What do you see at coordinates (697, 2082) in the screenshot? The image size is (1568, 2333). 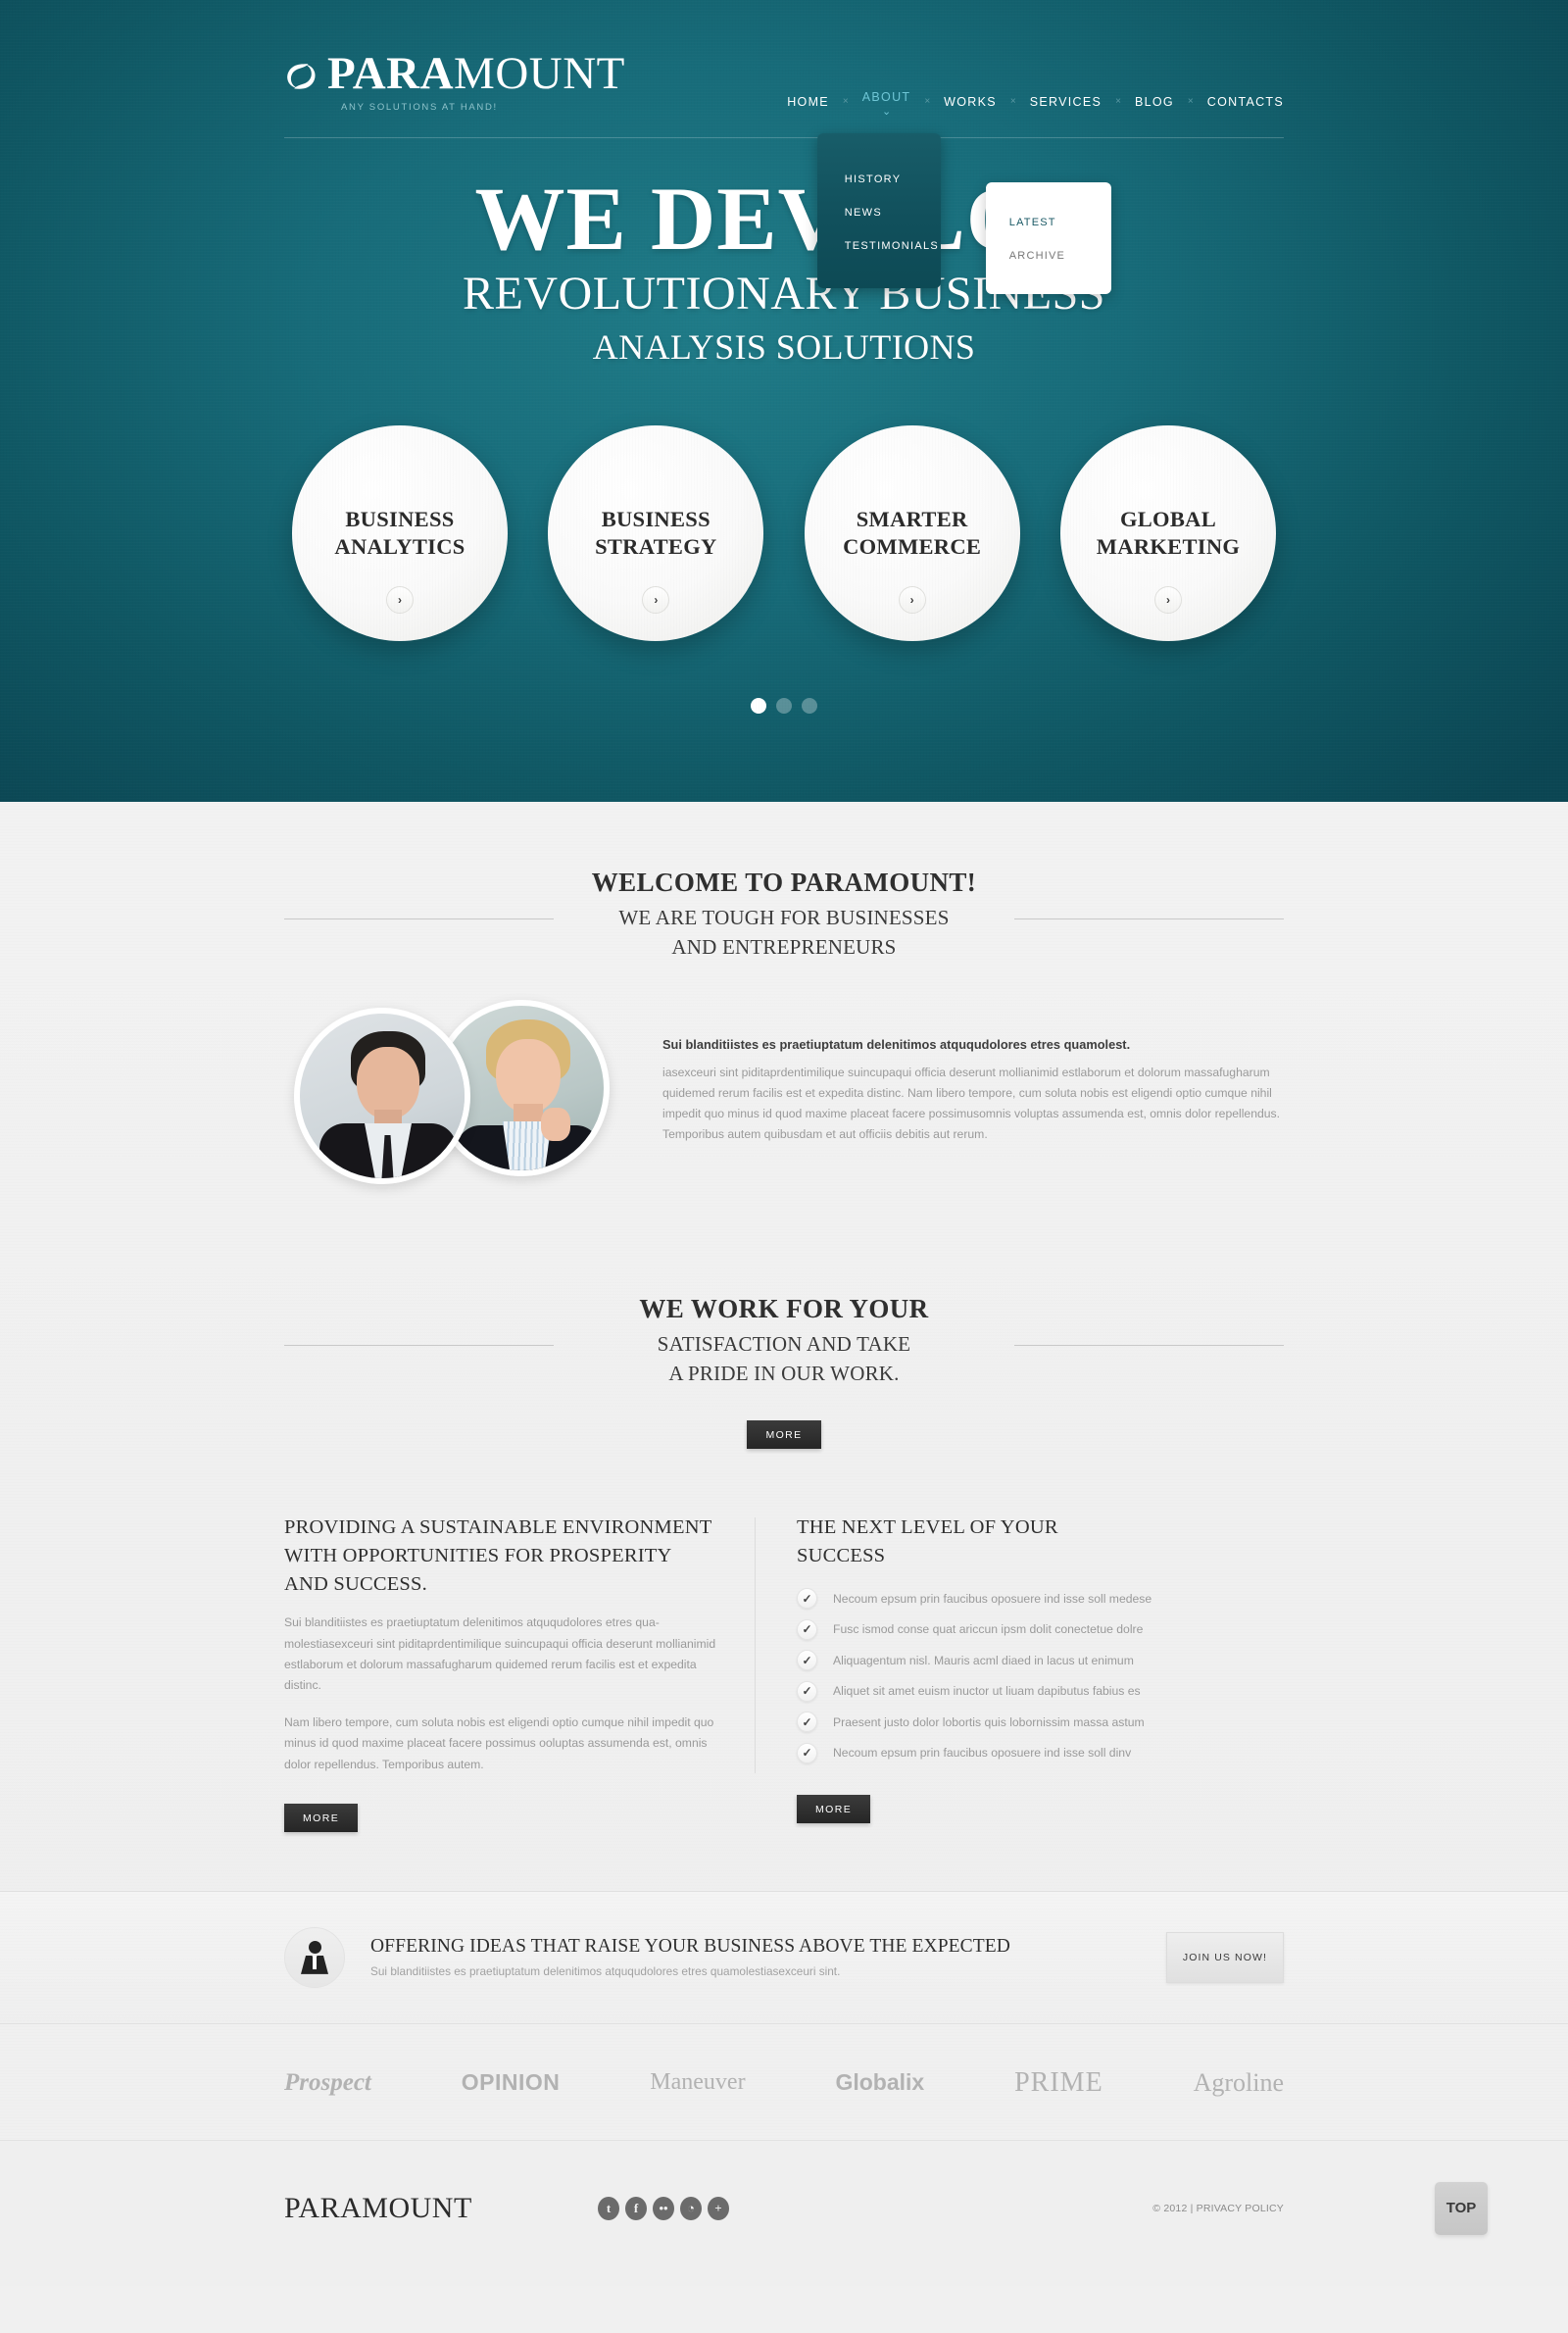 I see `partner-logo-maneuver: Maneuver` at bounding box center [697, 2082].